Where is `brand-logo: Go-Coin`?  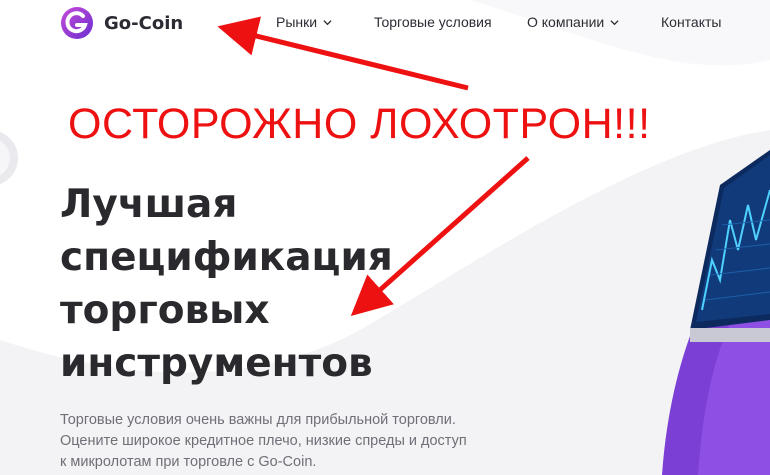 brand-logo: Go-Coin is located at coordinates (121, 23).